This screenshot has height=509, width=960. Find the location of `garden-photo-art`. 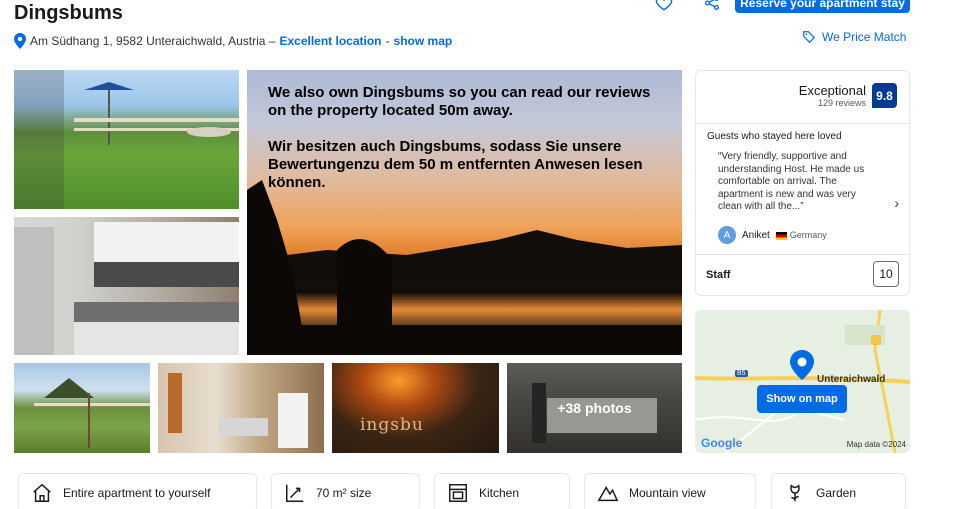

garden-photo-art is located at coordinates (126, 139).